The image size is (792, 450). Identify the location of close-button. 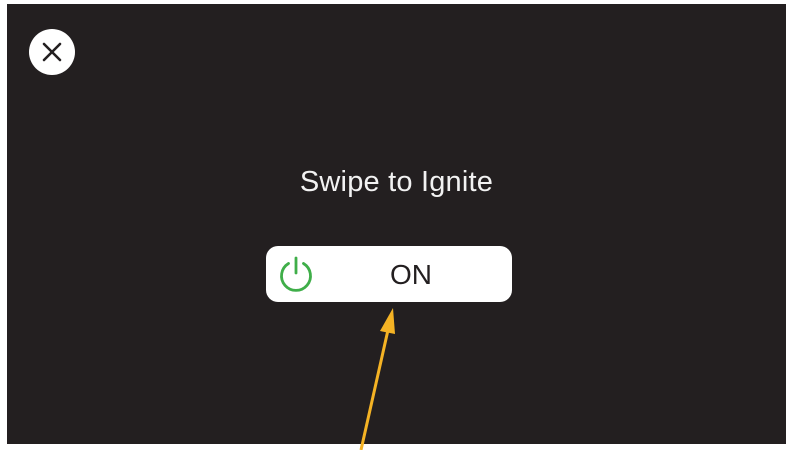
(52, 52).